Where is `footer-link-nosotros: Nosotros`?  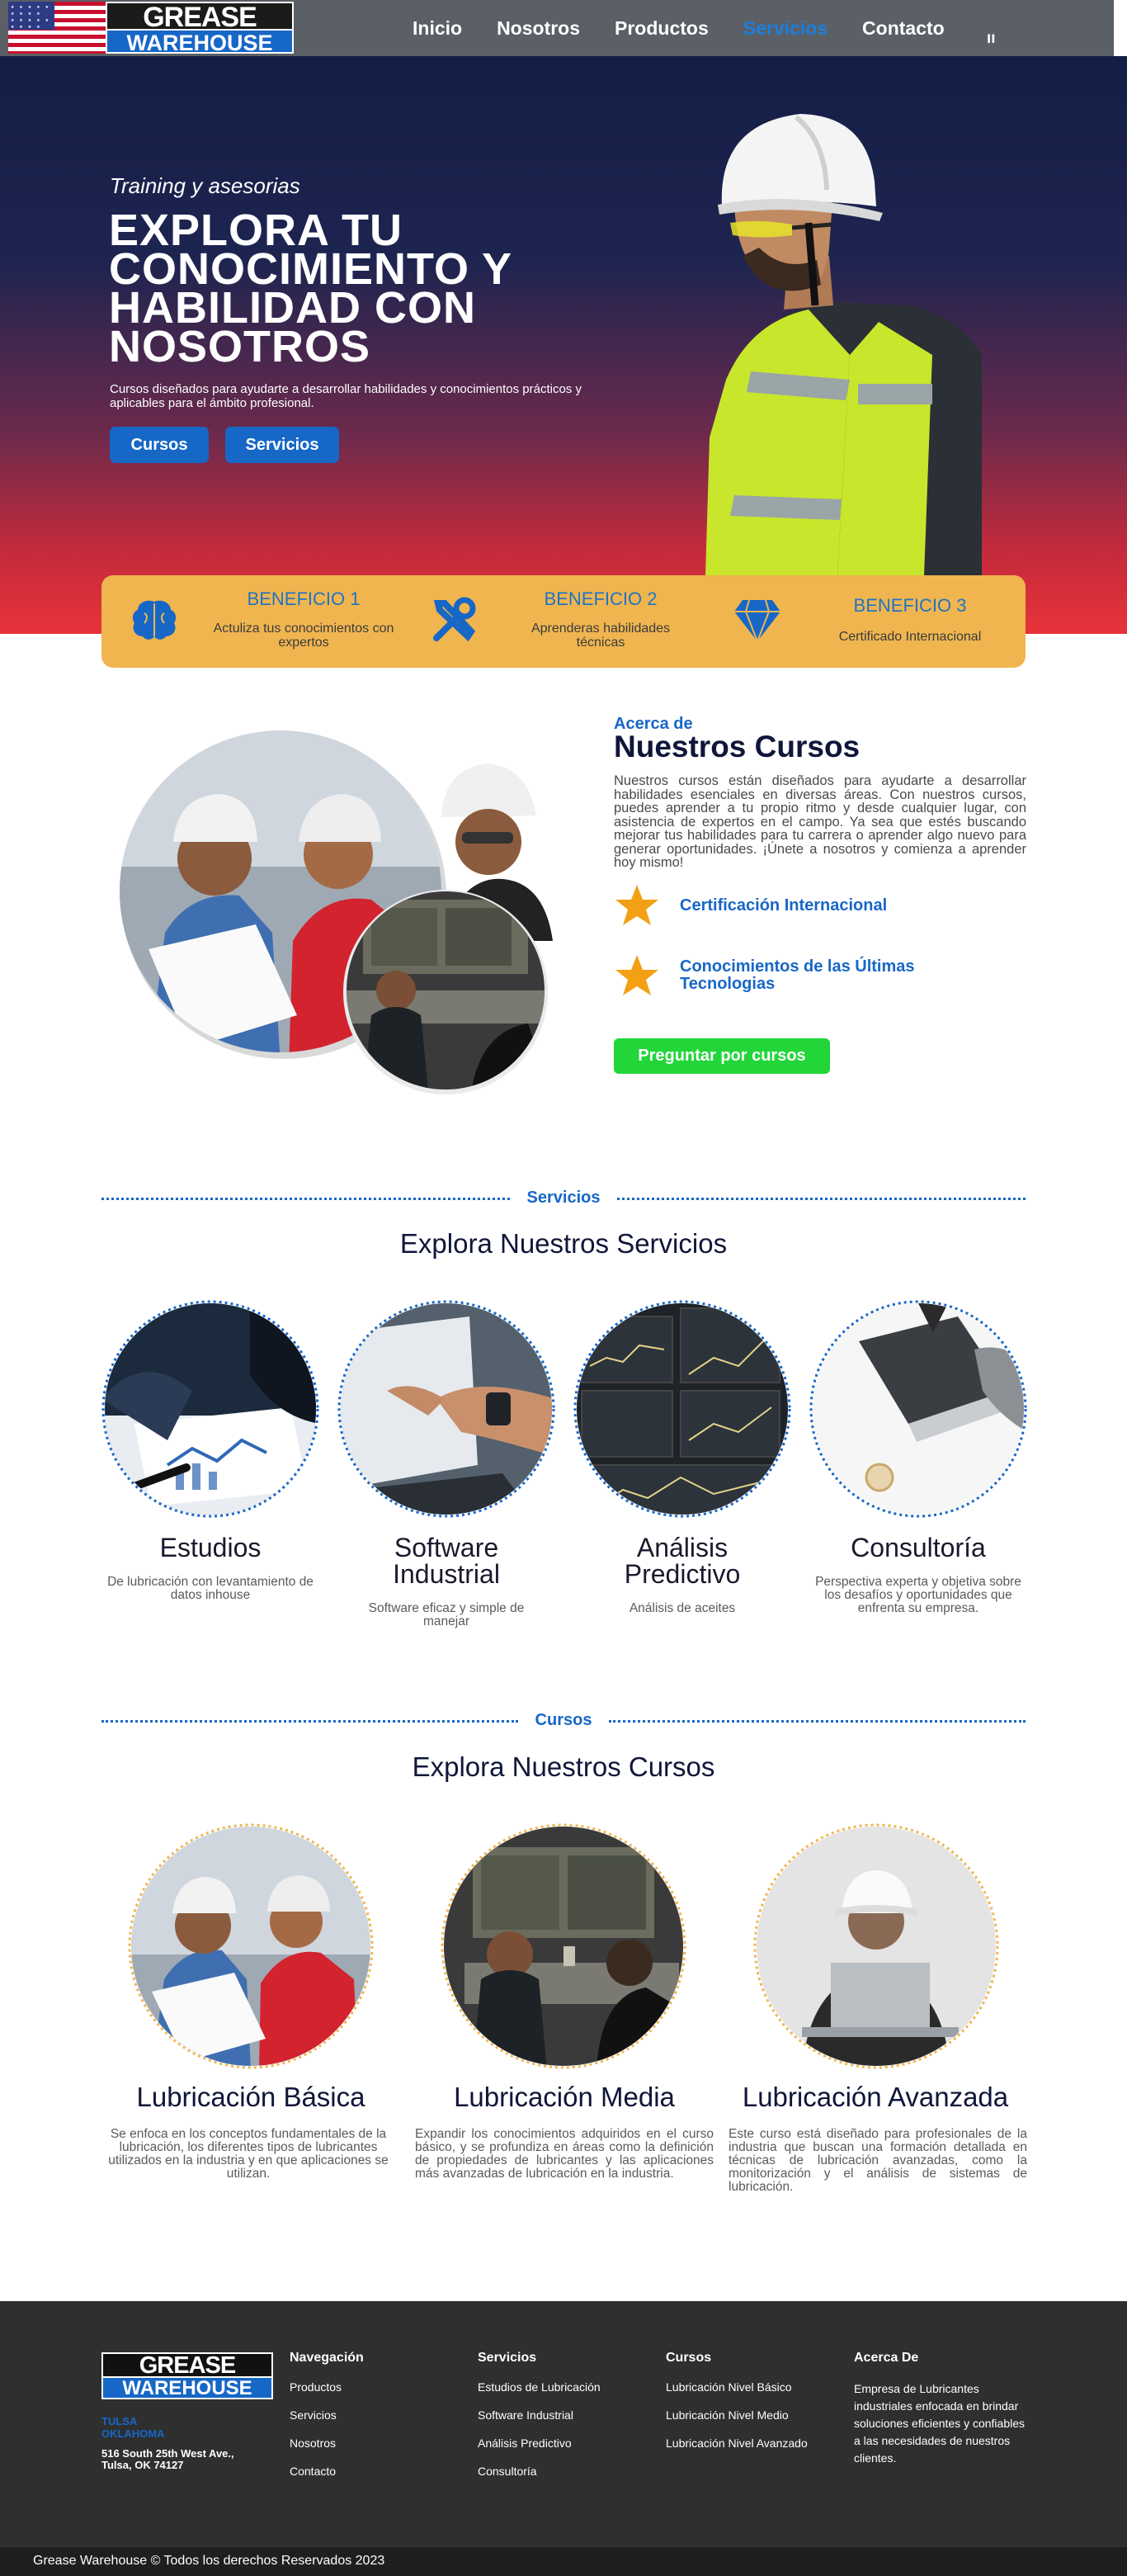 footer-link-nosotros: Nosotros is located at coordinates (313, 2443).